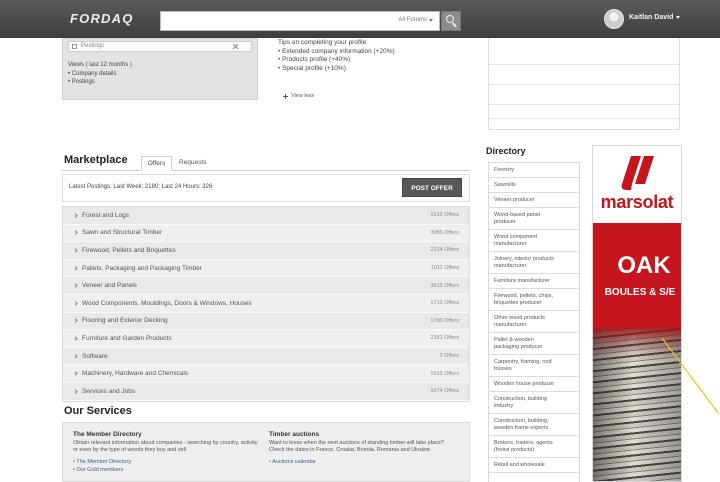 The width and height of the screenshot is (720, 482). I want to click on category-row: Veneer and Panels 3615 Offers, so click(266, 286).